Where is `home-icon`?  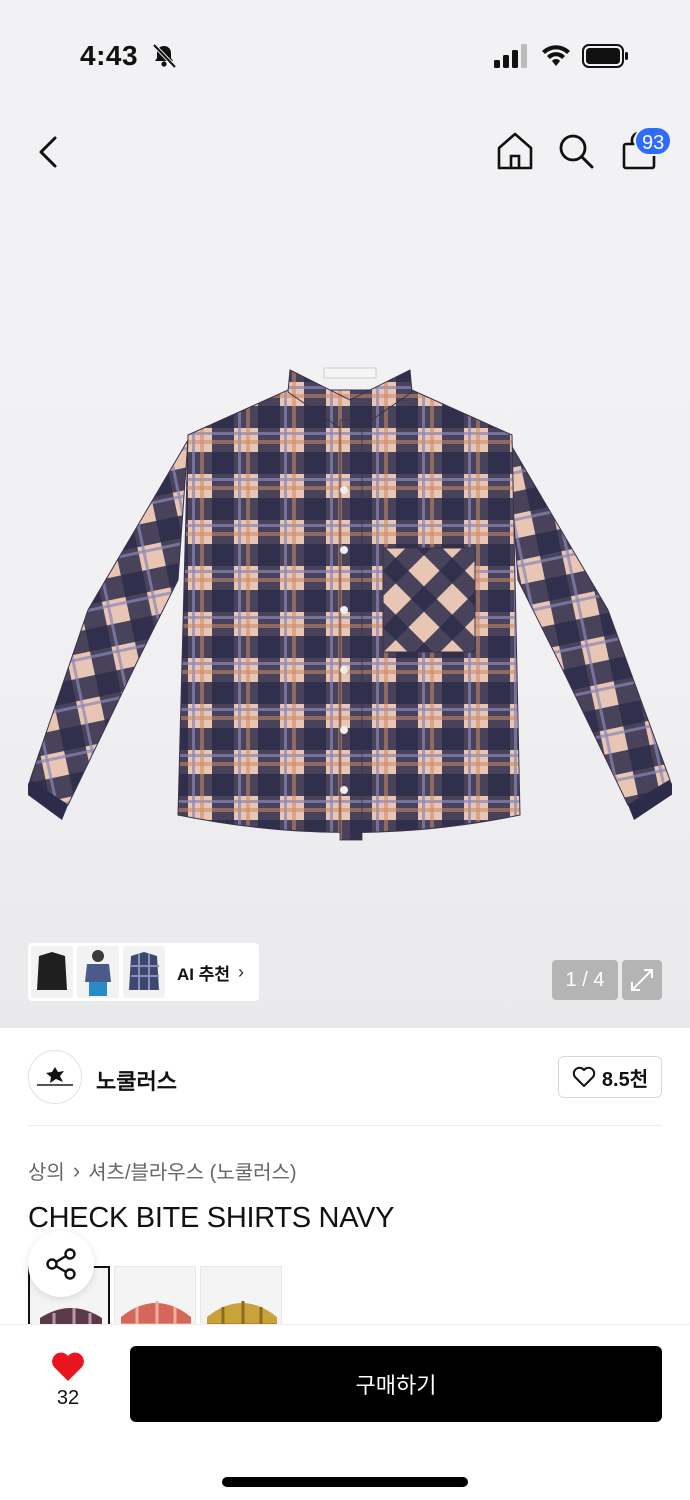 home-icon is located at coordinates (515, 151).